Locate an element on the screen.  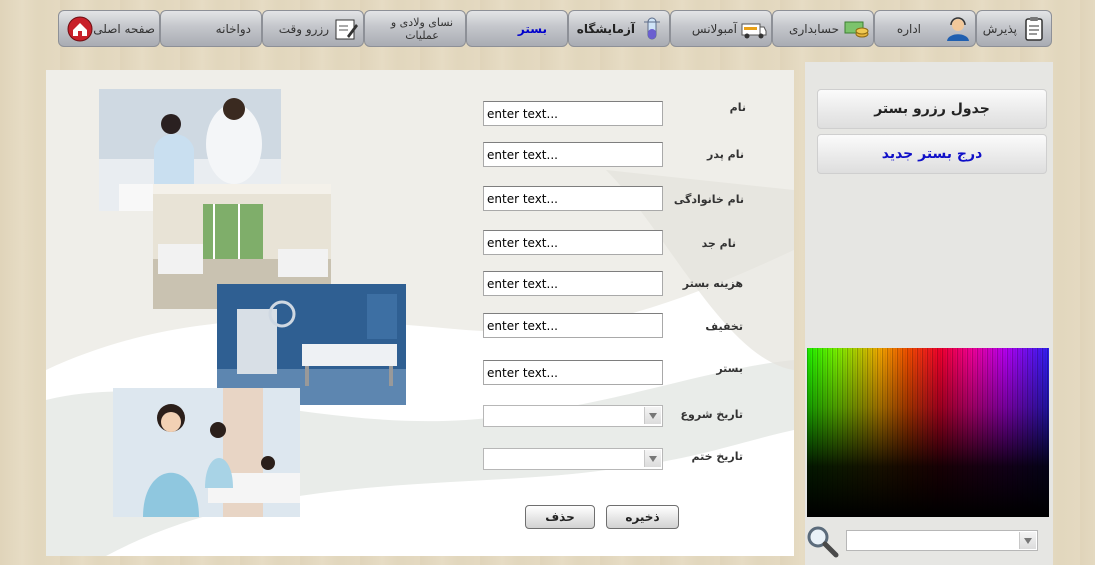
nav-item-bed: بستر is located at coordinates (517, 28).